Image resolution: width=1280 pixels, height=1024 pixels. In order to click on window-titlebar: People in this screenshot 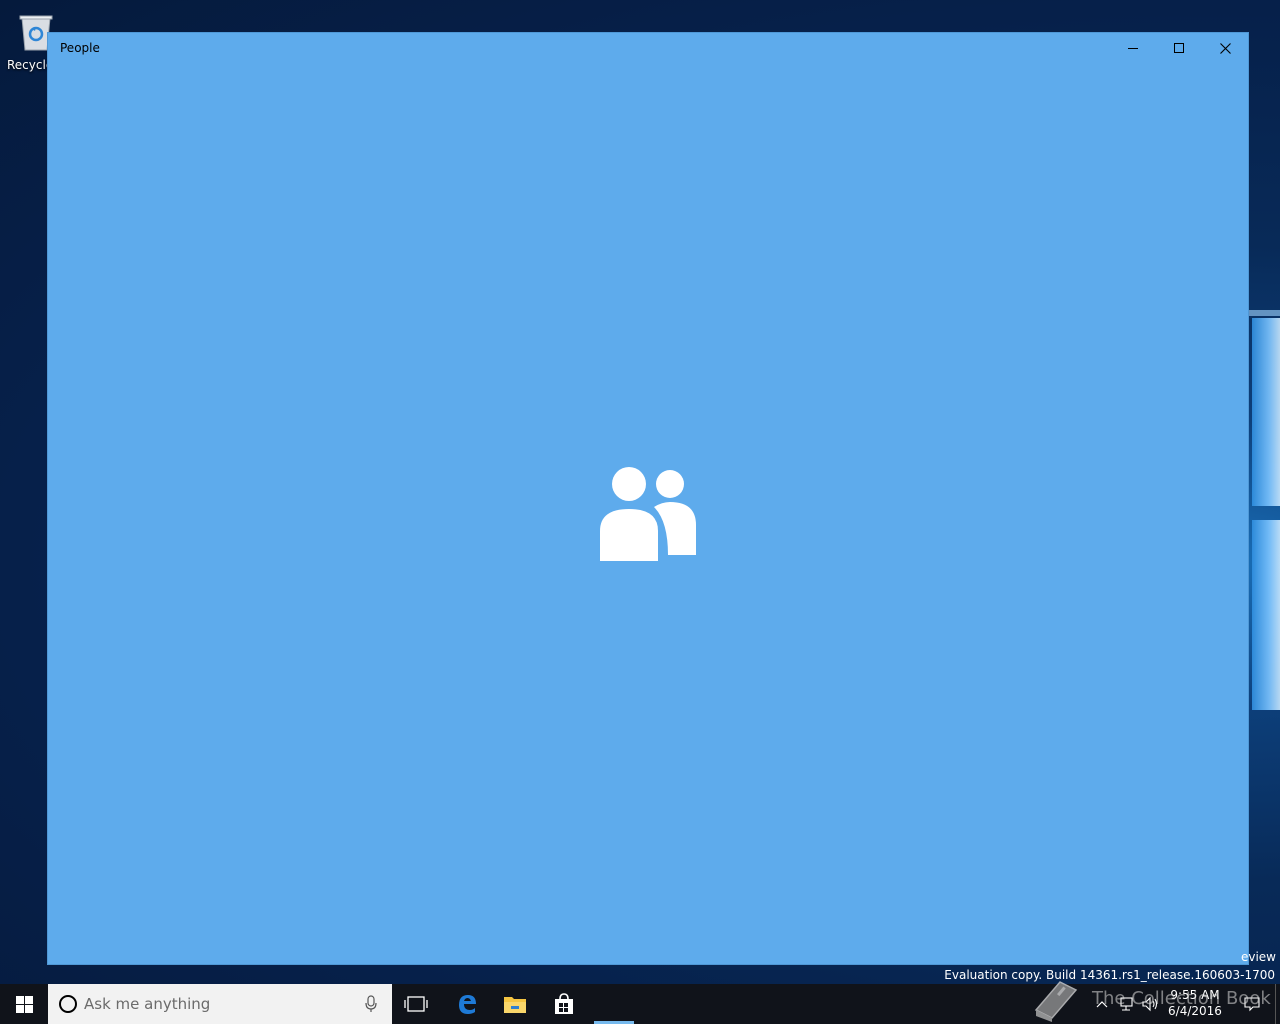, I will do `click(648, 49)`.